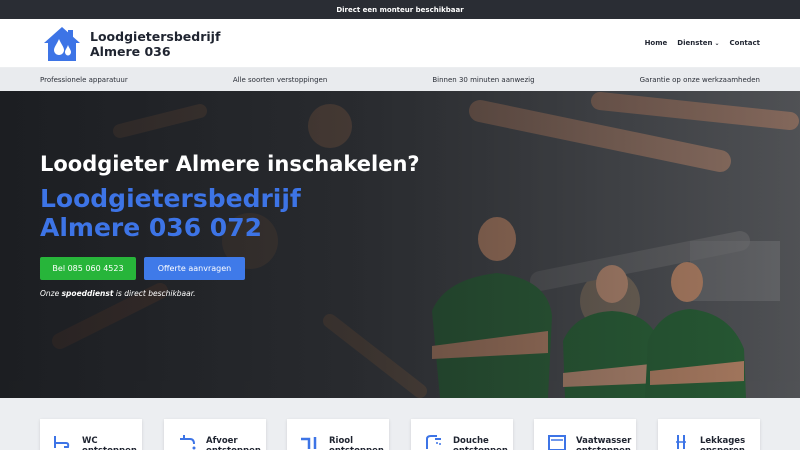  What do you see at coordinates (230, 164) in the screenshot?
I see `hero-title: Loodgieter Almere inschakelen?` at bounding box center [230, 164].